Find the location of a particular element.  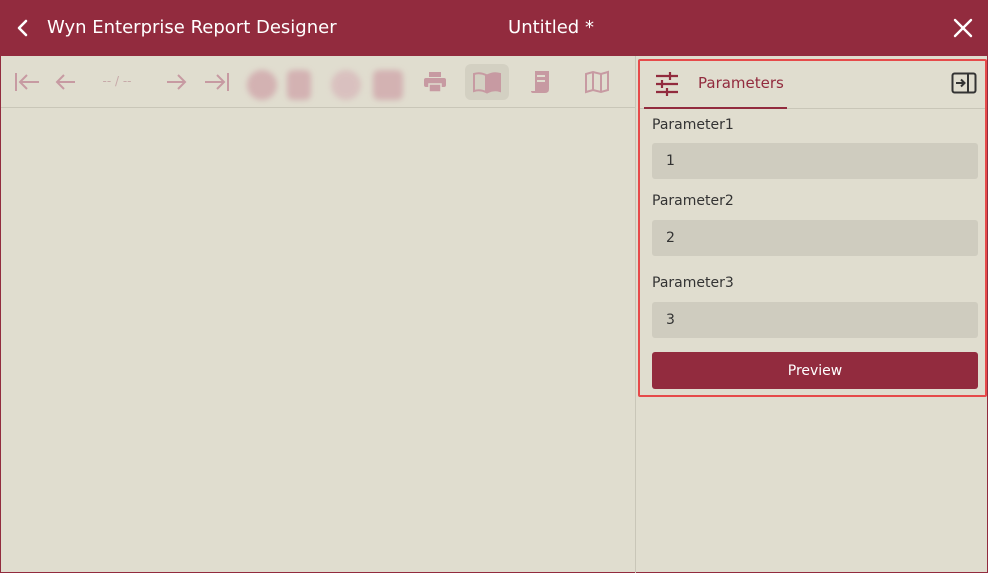

previous-page-icon is located at coordinates (65, 82).